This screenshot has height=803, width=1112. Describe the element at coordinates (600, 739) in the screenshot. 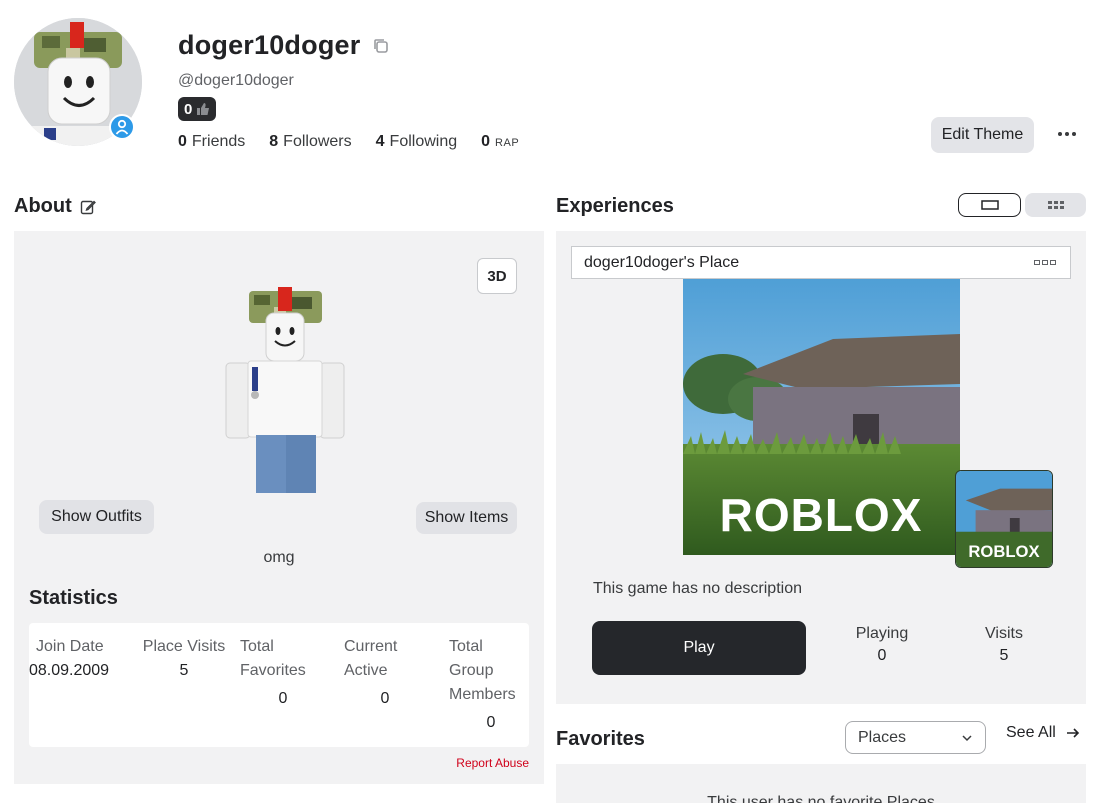

I see `favorites-heading: Favorites` at that location.